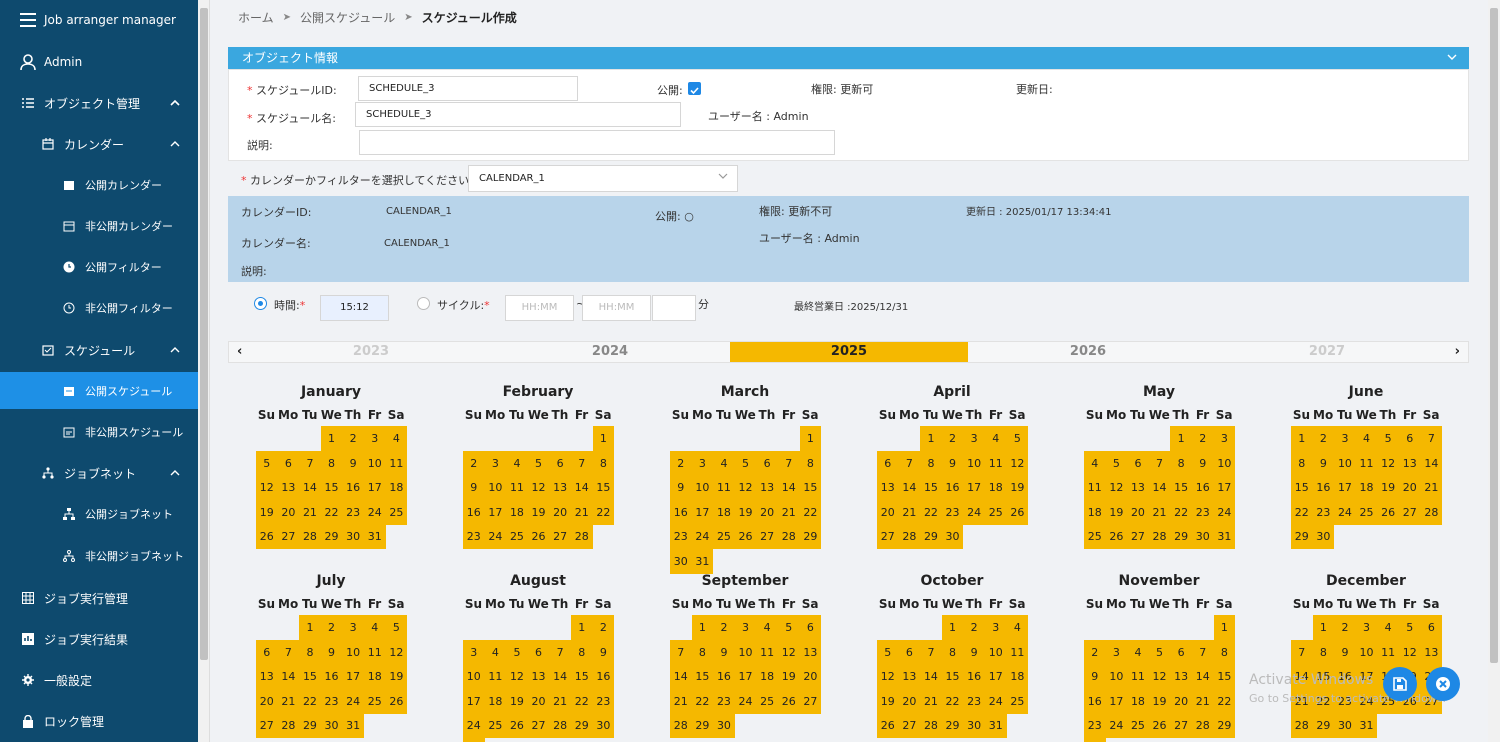 The width and height of the screenshot is (1500, 742). I want to click on save-button, so click(1400, 684).